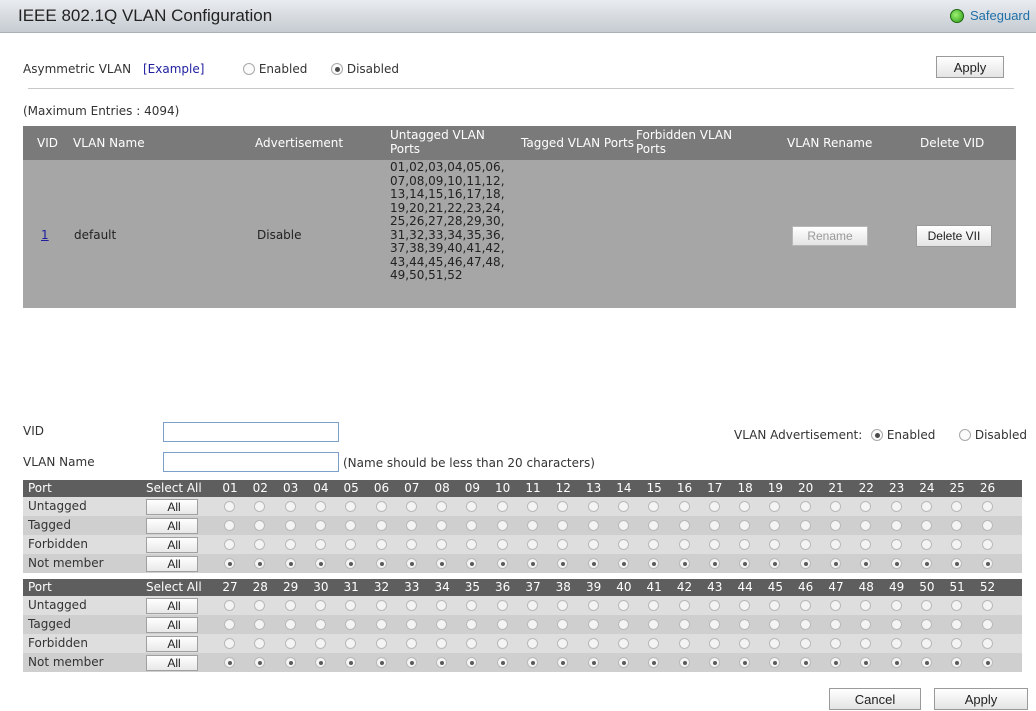  I want to click on adv-enabled-option: Enabled, so click(903, 435).